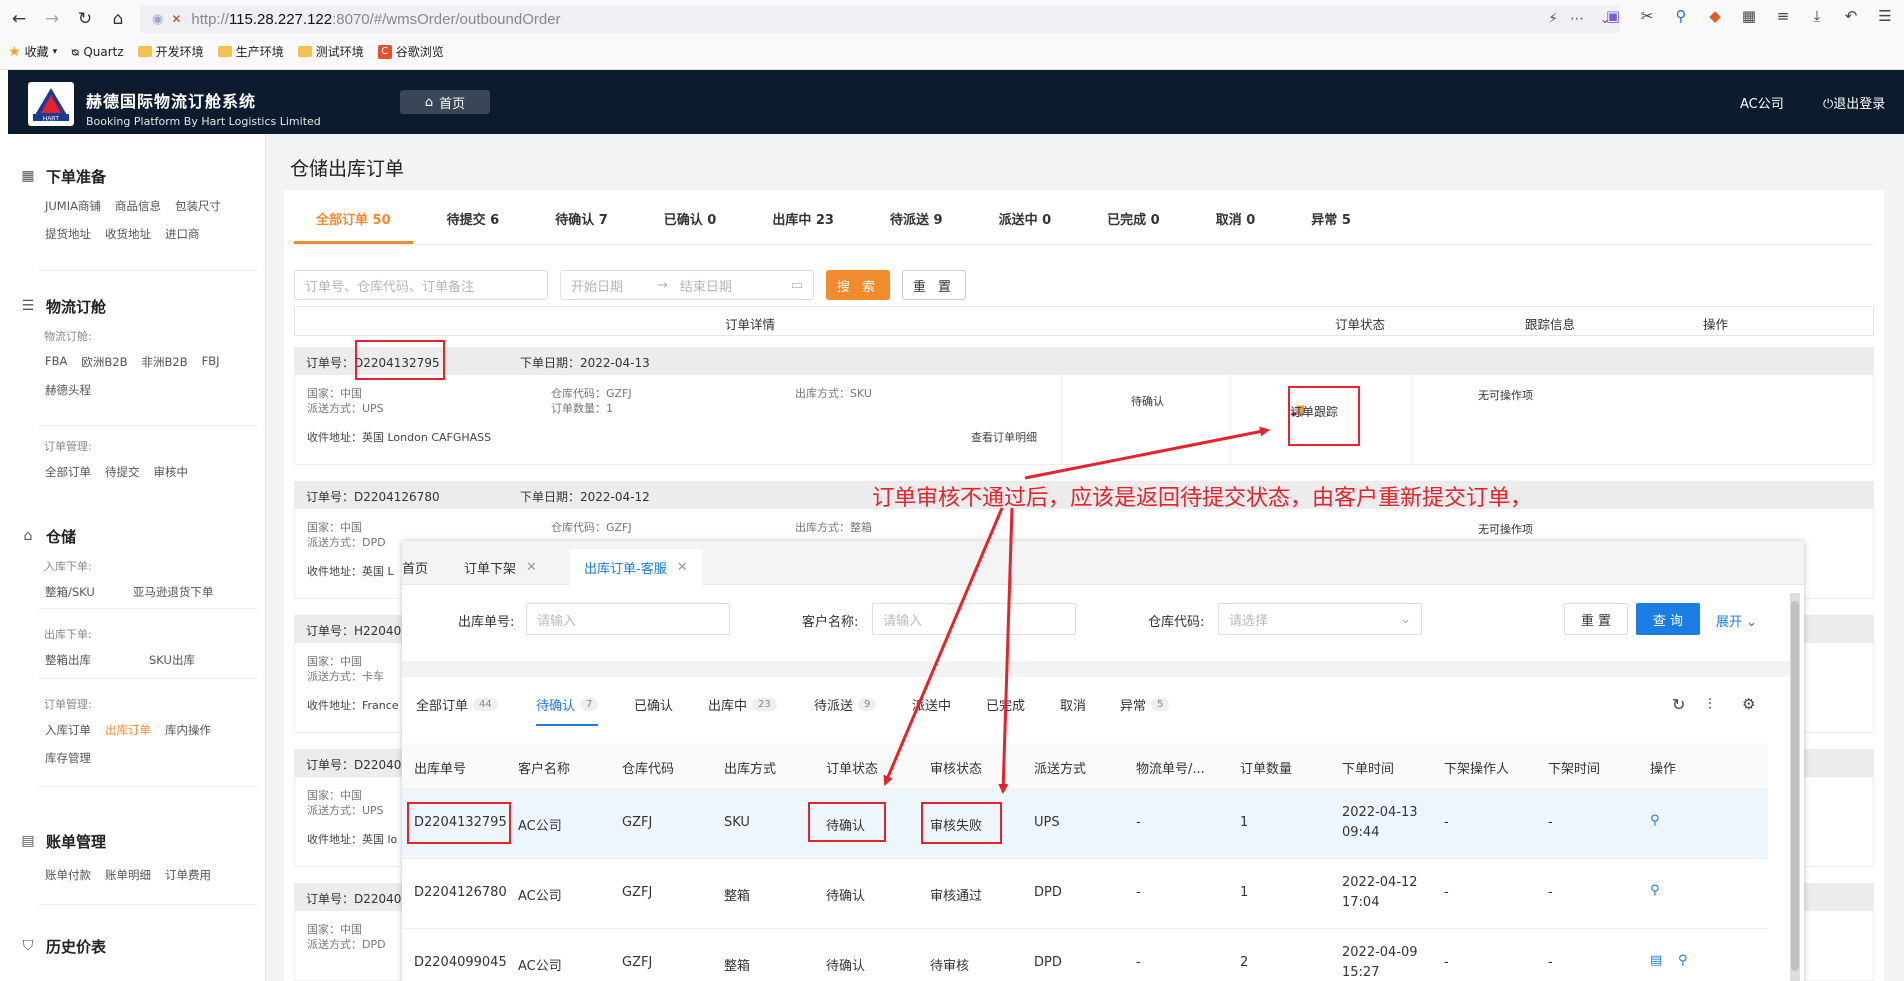  What do you see at coordinates (118, 19) in the screenshot?
I see `home-icon: ⌂` at bounding box center [118, 19].